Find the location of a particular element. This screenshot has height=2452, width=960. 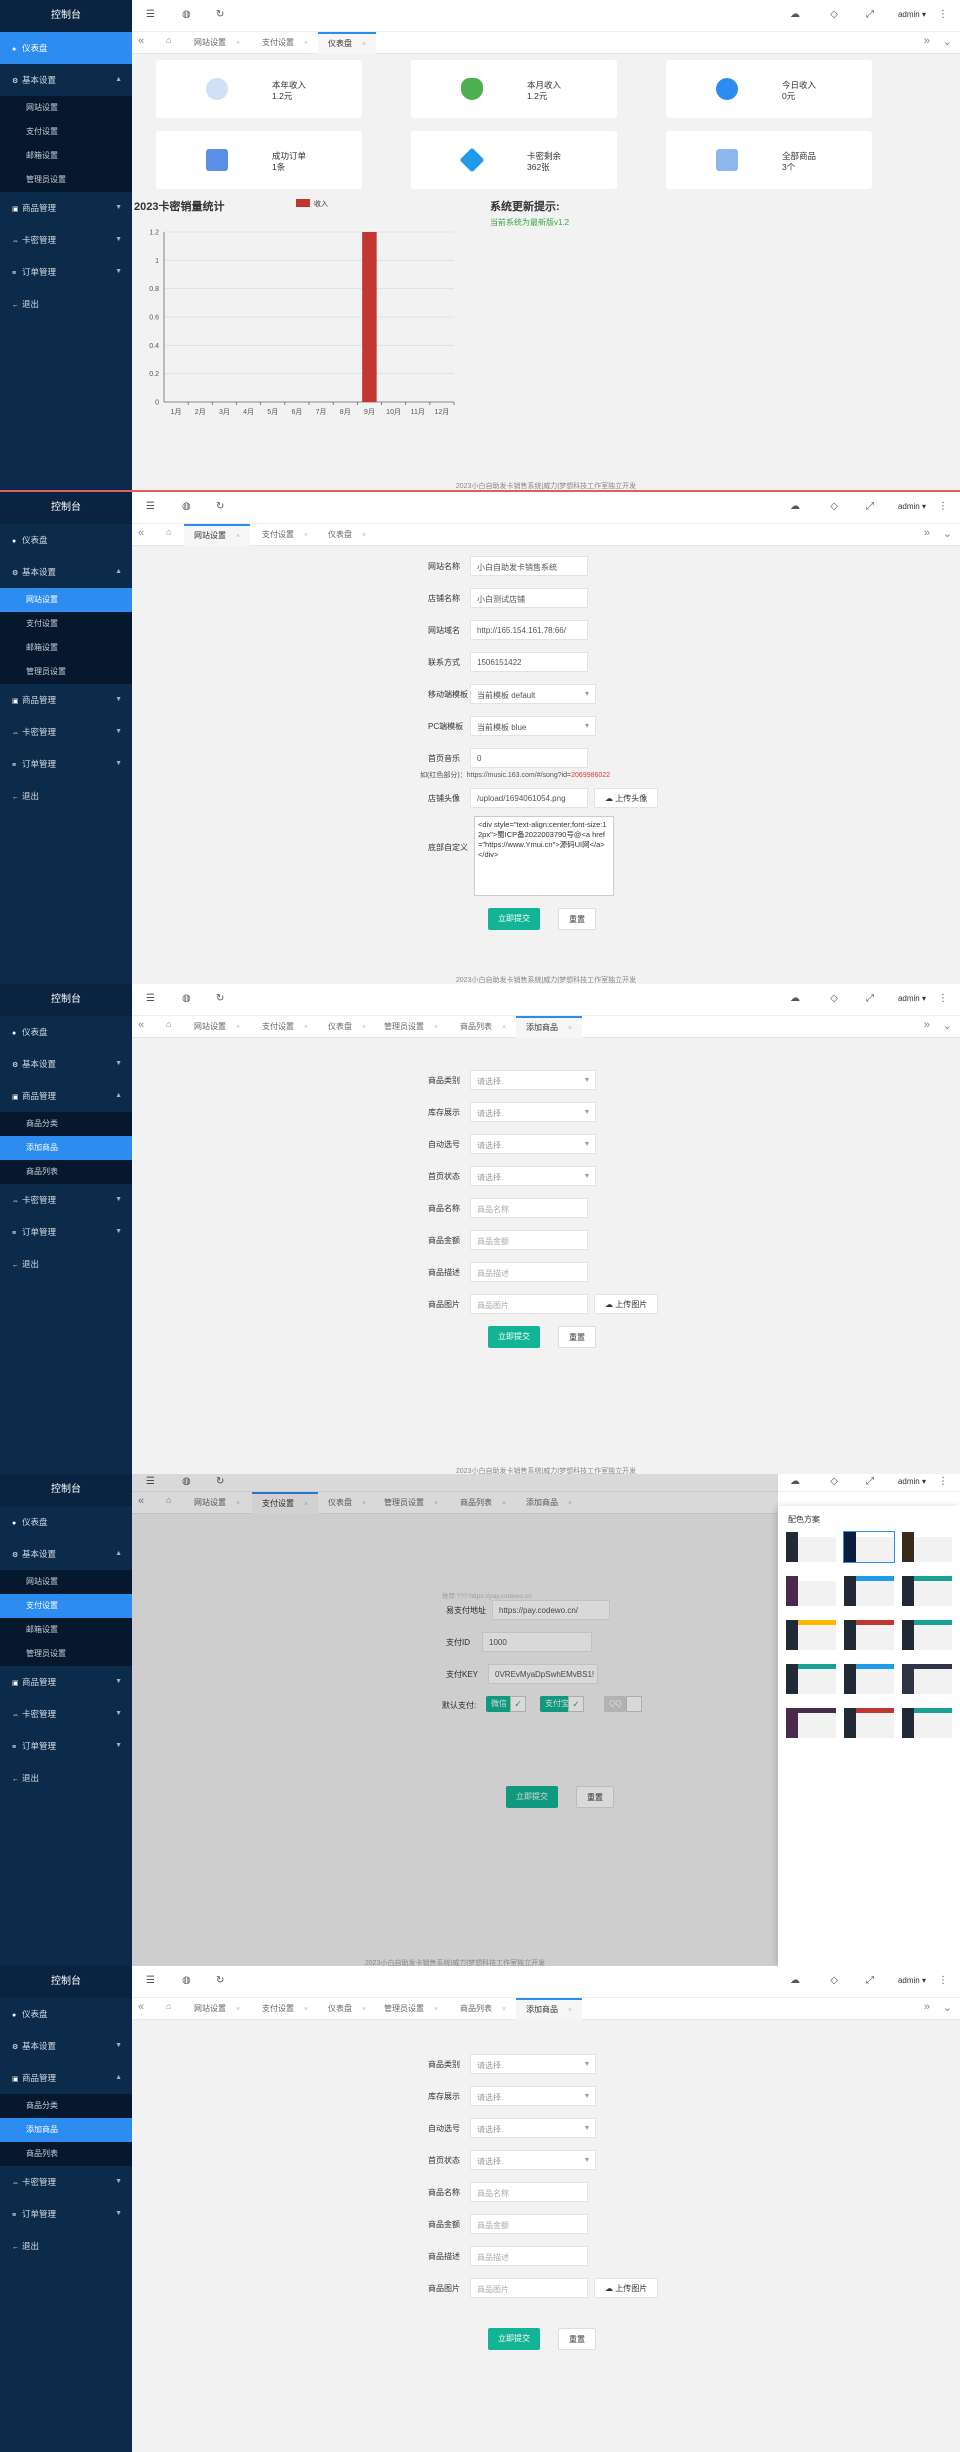

site-name-input: 小白自助发卡销售系统 is located at coordinates (529, 566).